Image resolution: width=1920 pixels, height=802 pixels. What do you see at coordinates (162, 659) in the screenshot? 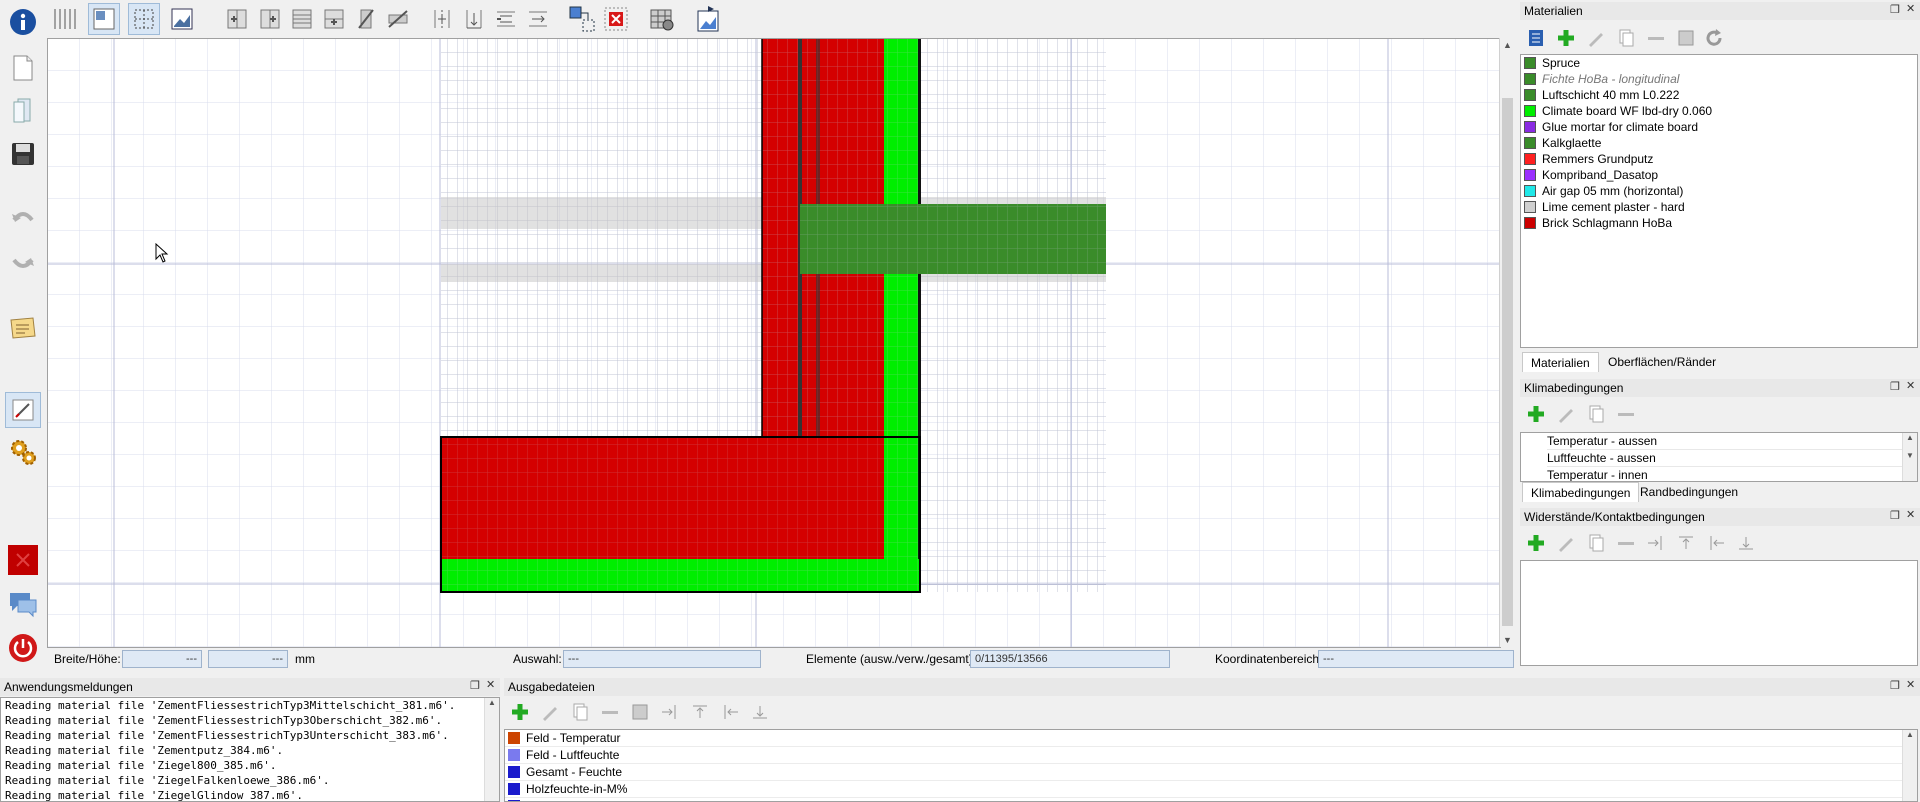
I see `width-field: ---` at bounding box center [162, 659].